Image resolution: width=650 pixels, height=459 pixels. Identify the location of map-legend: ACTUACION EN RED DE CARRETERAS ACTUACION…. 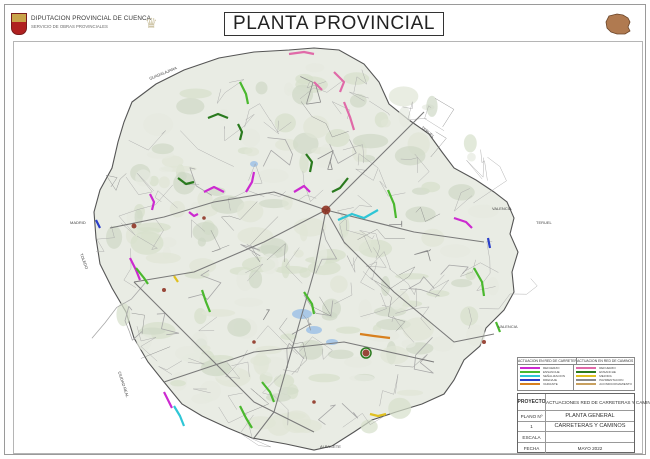
(576, 374).